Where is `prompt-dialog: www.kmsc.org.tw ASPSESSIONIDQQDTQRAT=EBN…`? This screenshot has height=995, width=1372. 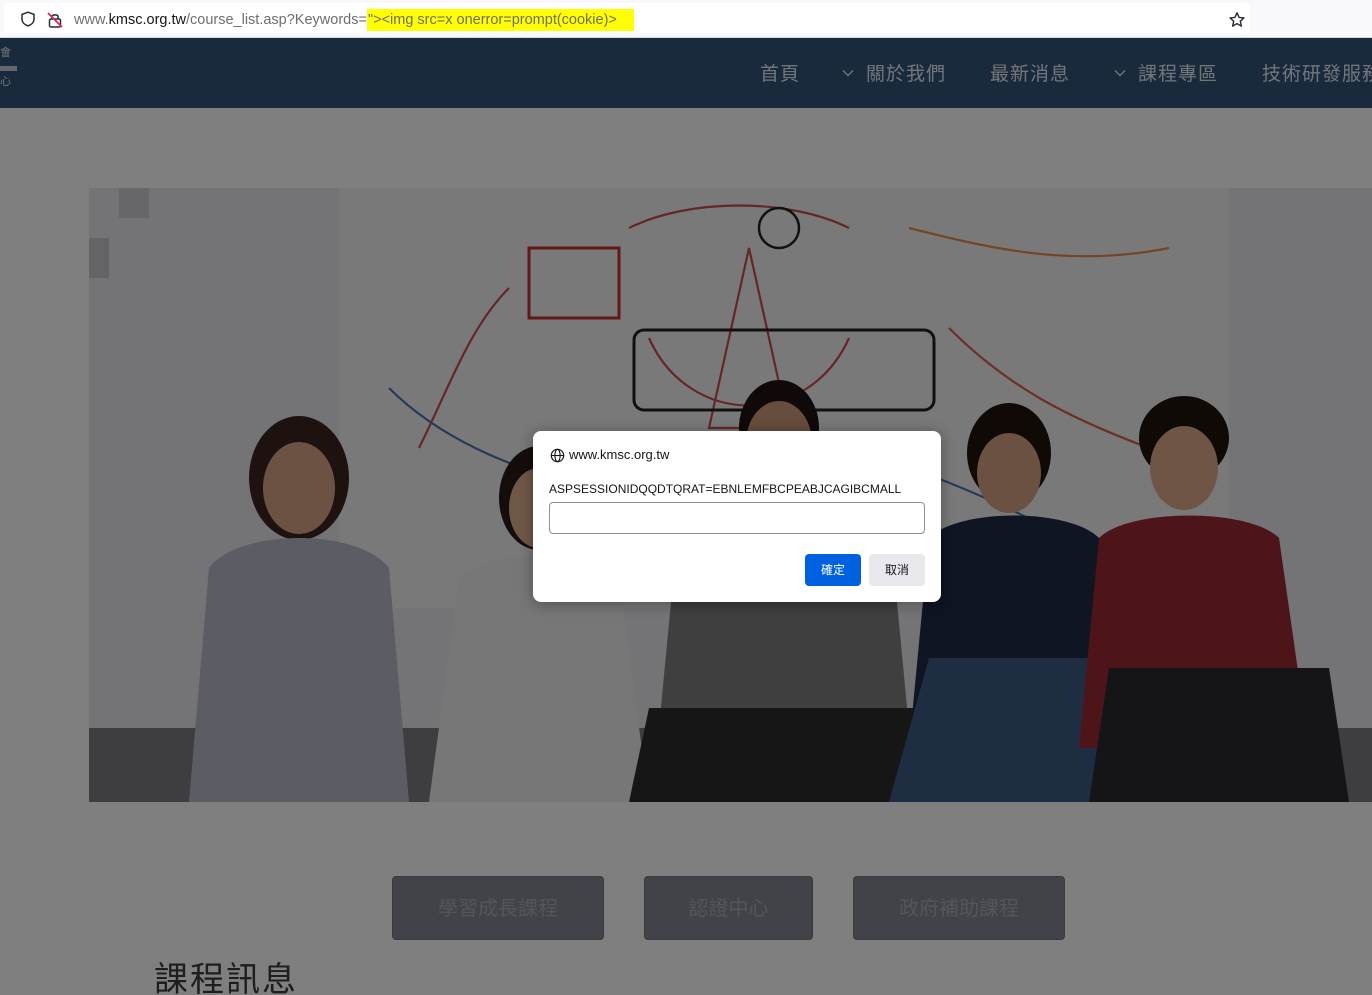 prompt-dialog: www.kmsc.org.tw ASPSESSIONIDQQDTQRAT=EBN… is located at coordinates (737, 516).